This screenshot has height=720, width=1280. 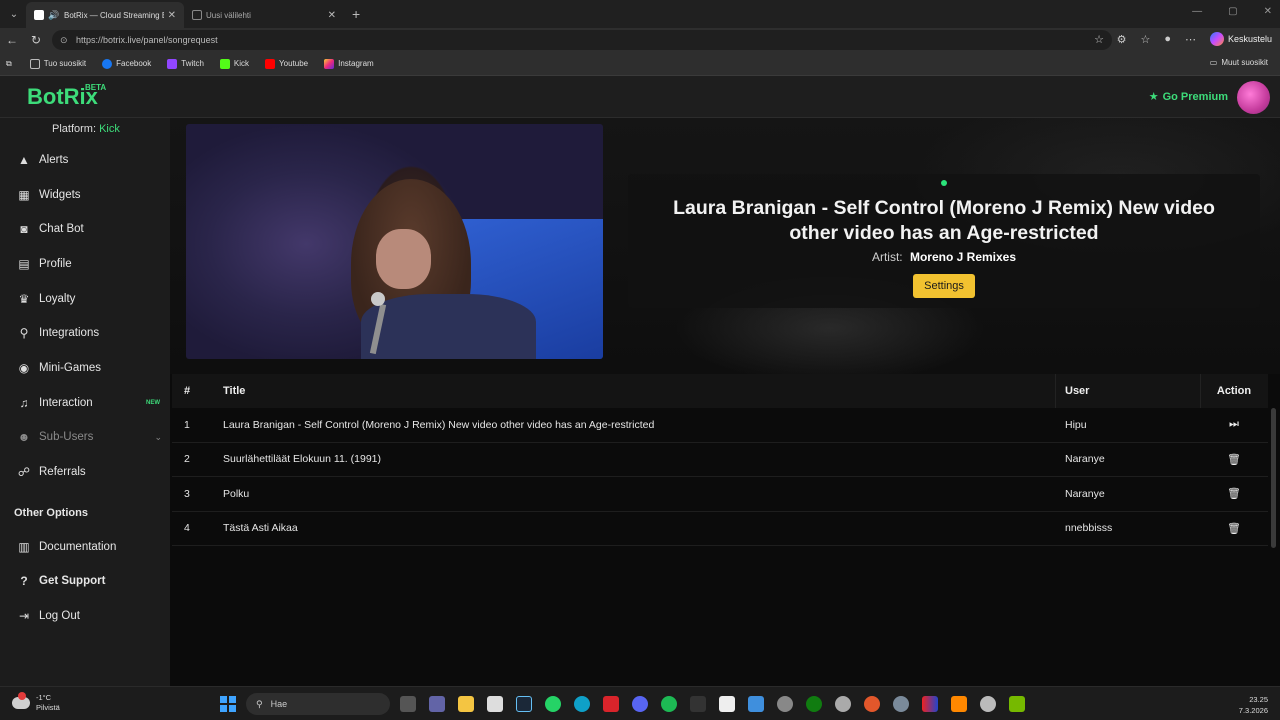 What do you see at coordinates (185, 63) in the screenshot?
I see `bookmark-twitch: Twitch` at bounding box center [185, 63].